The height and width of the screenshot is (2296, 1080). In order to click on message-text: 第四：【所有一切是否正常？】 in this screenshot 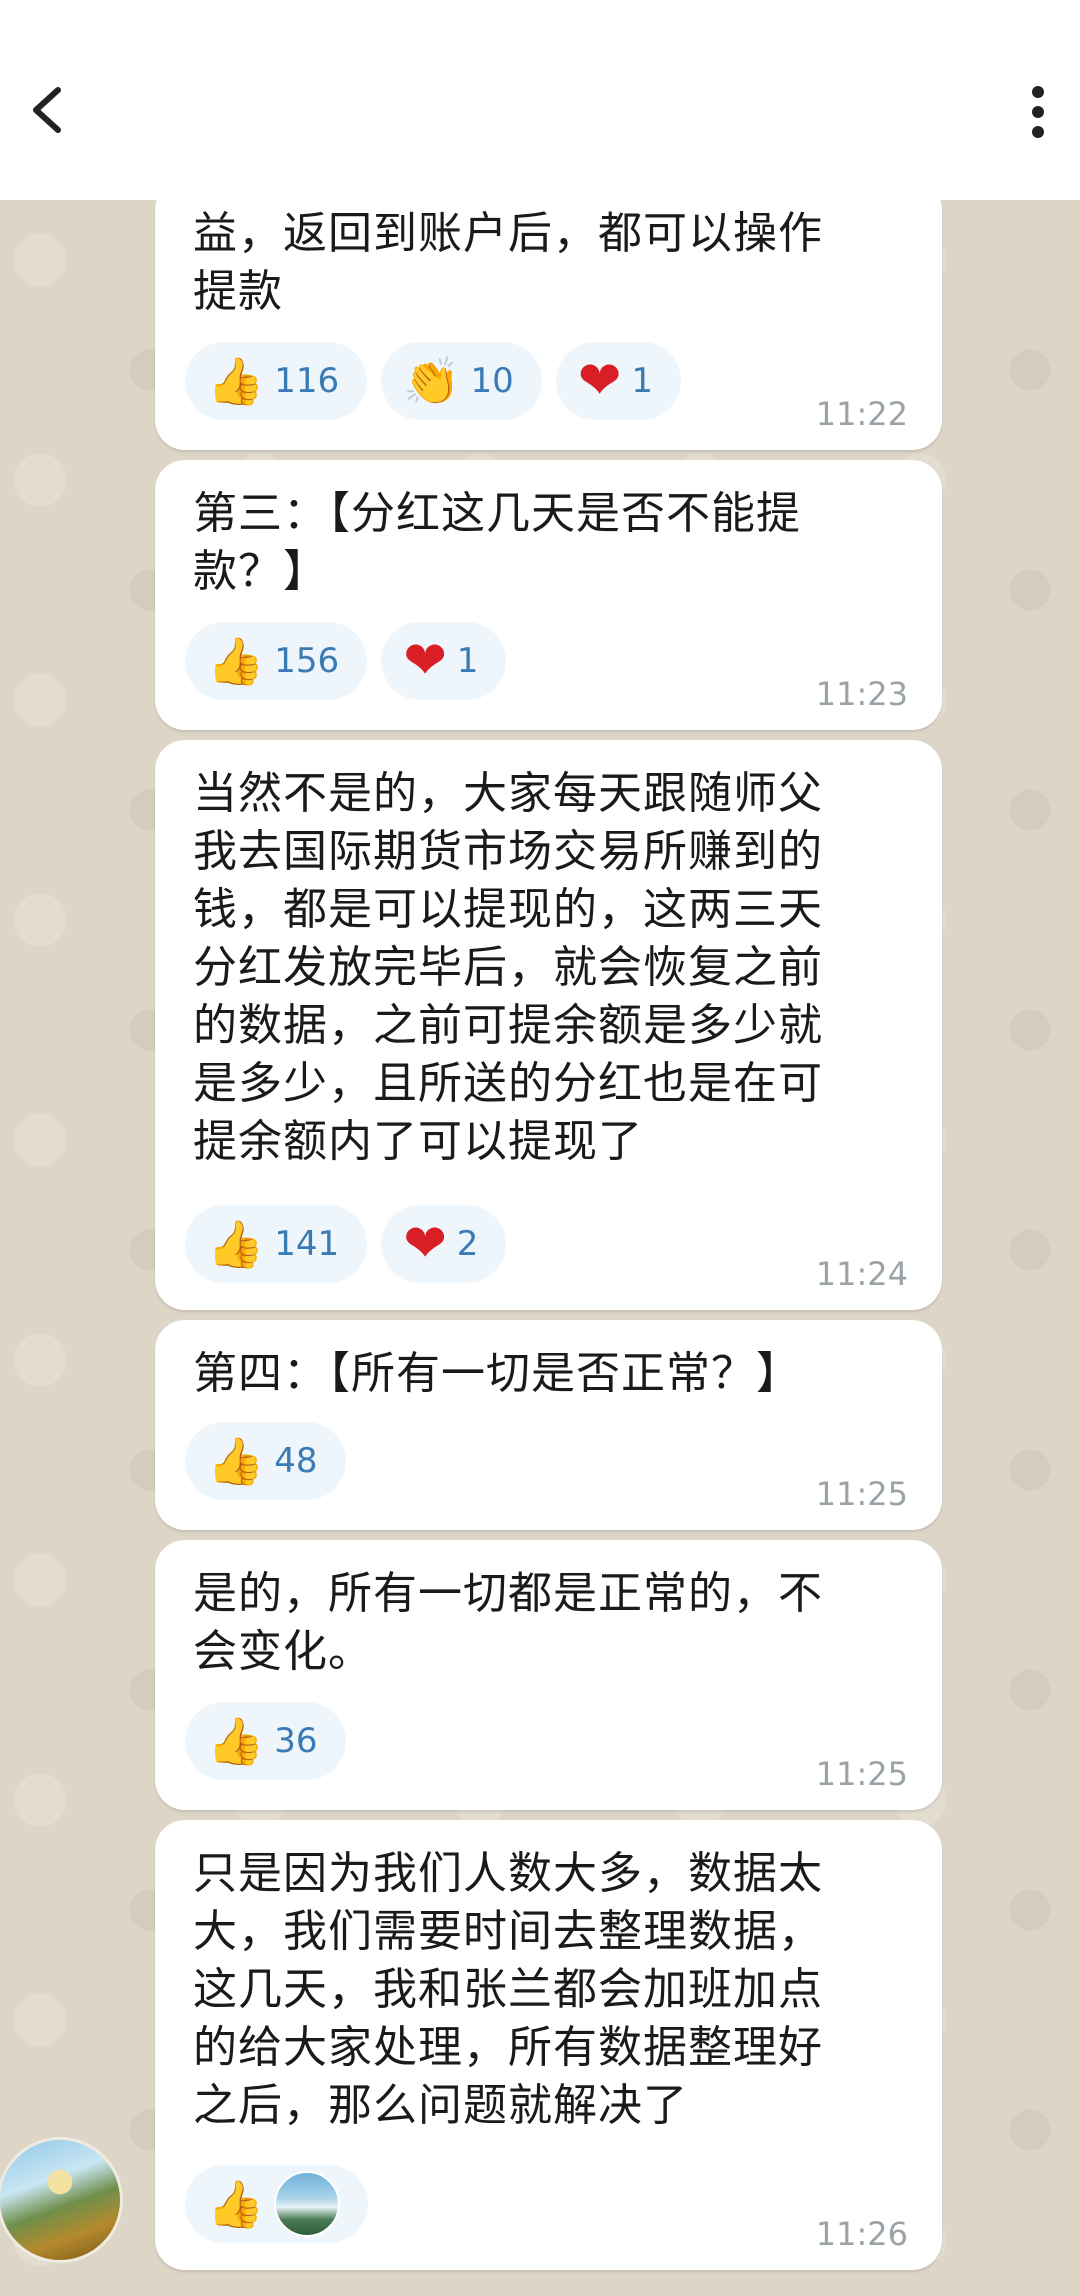, I will do `click(497, 1373)`.